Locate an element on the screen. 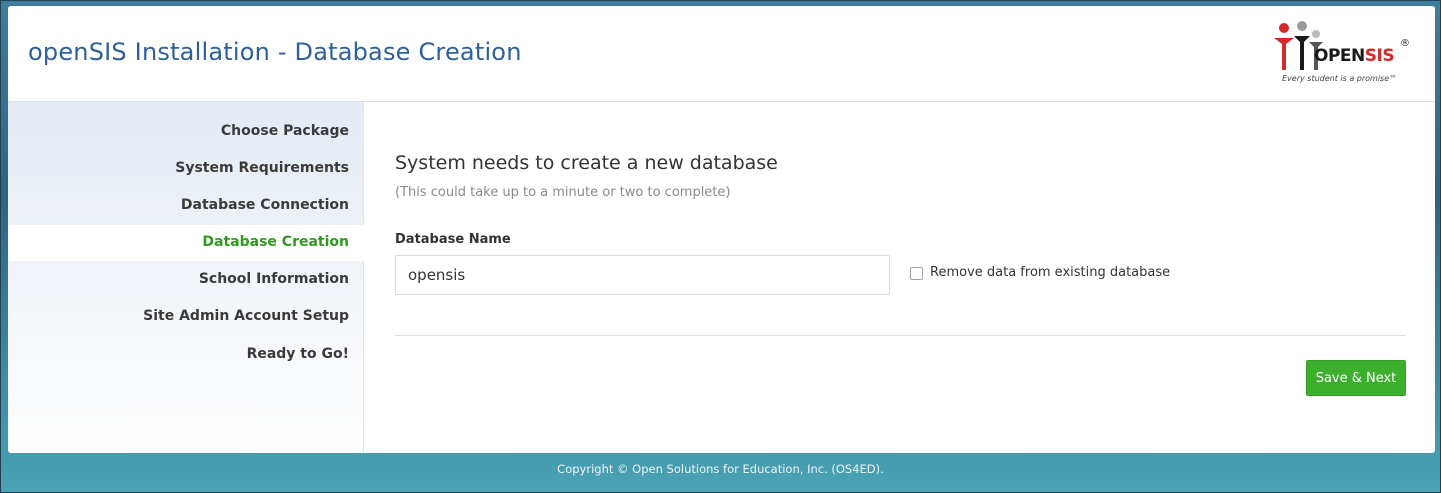 Image resolution: width=1441 pixels, height=493 pixels. form-divider is located at coordinates (900, 335).